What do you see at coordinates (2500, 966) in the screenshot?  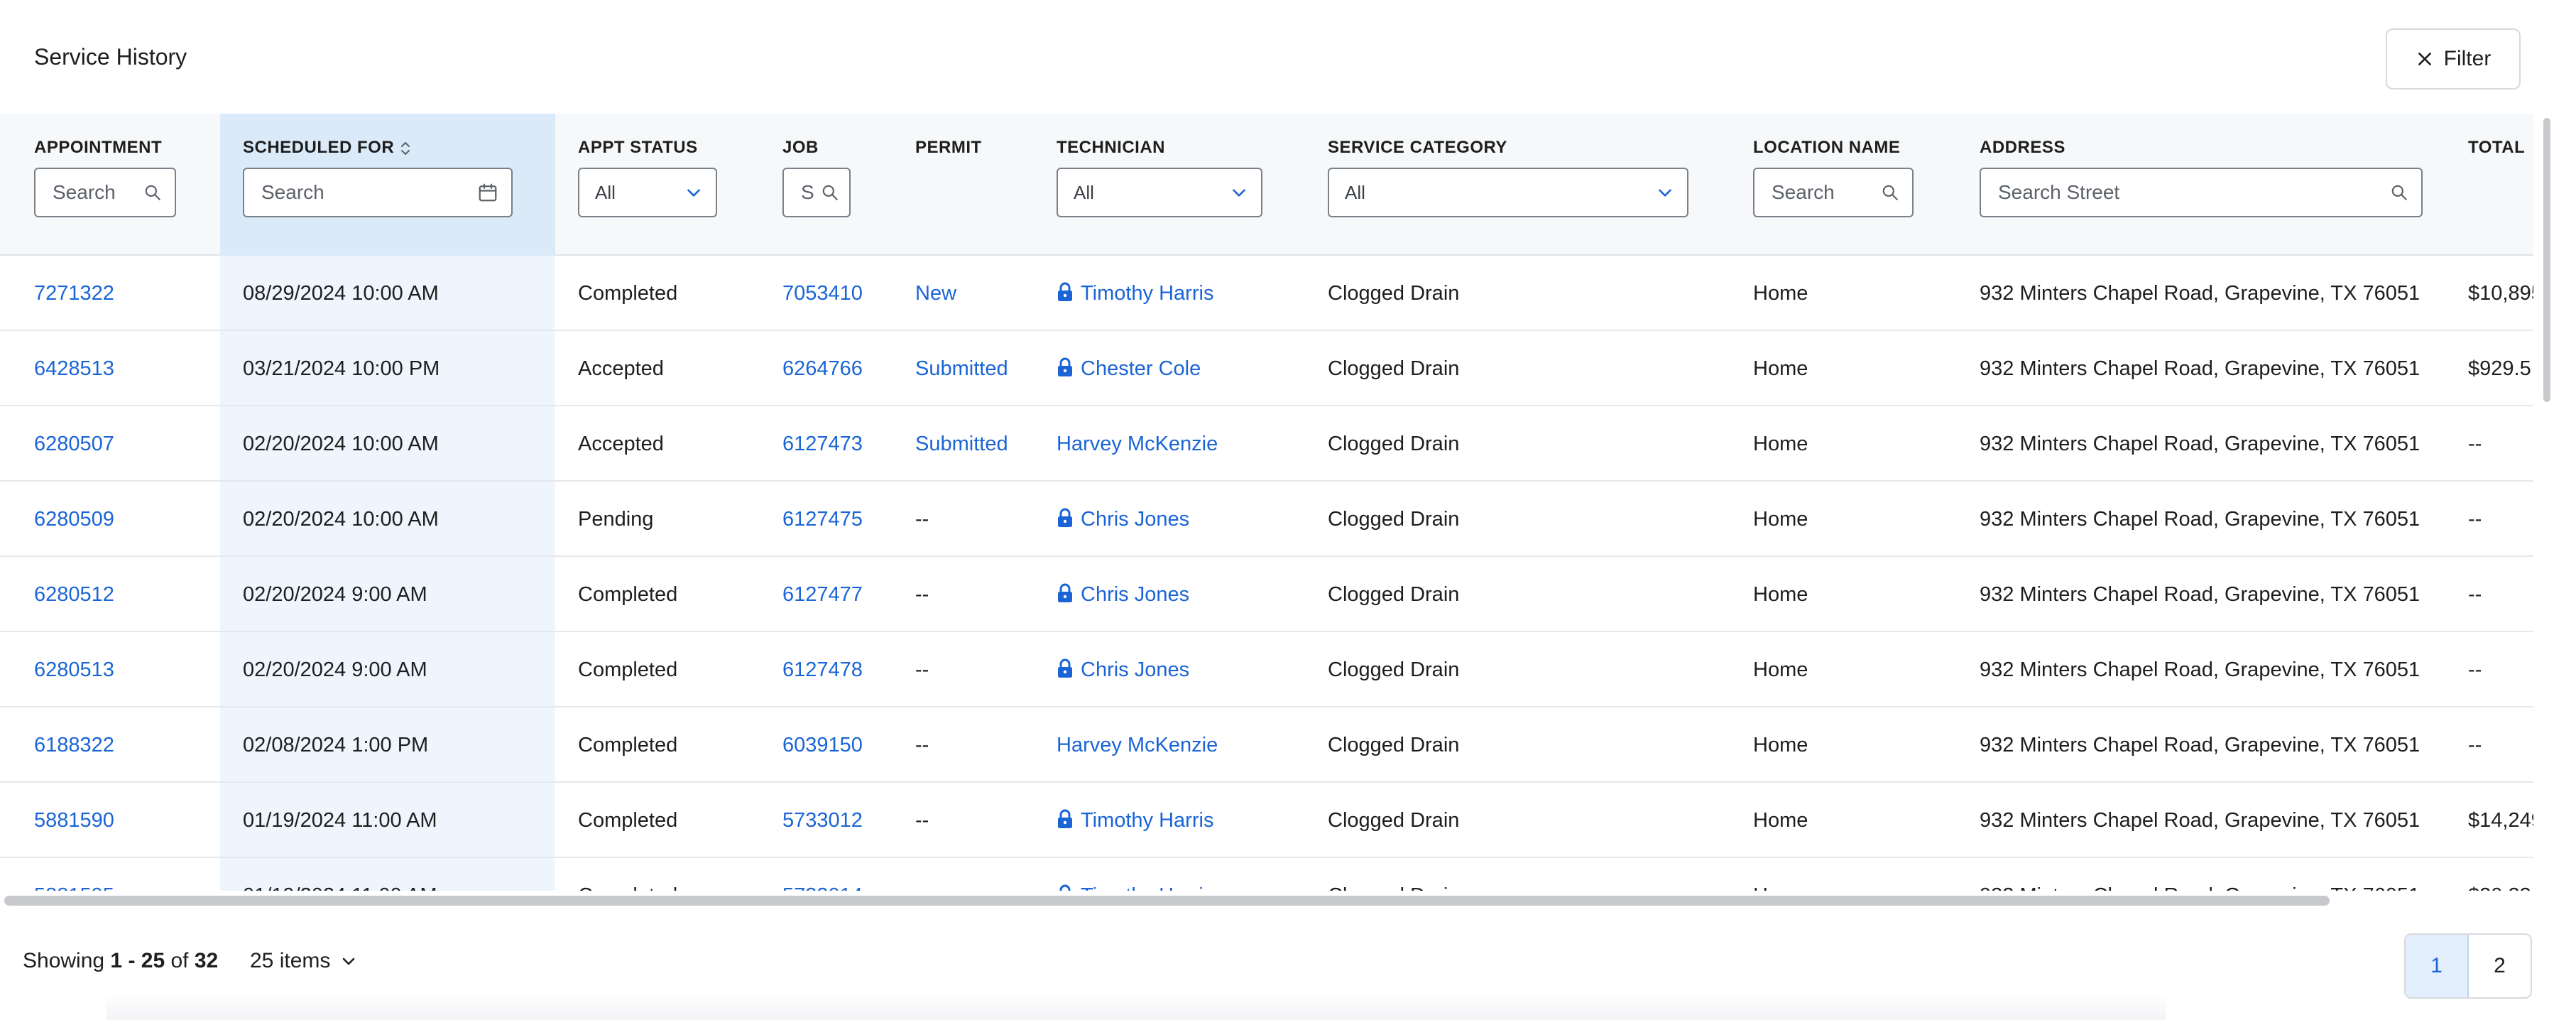 I see `page-button-2: 2` at bounding box center [2500, 966].